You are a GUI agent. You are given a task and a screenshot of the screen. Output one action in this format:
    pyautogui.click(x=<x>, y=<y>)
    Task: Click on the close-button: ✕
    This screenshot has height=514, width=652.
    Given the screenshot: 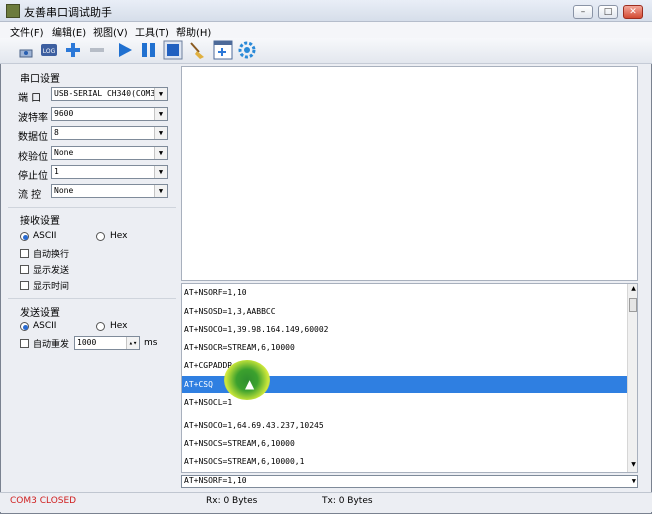 What is the action you would take?
    pyautogui.click(x=633, y=12)
    